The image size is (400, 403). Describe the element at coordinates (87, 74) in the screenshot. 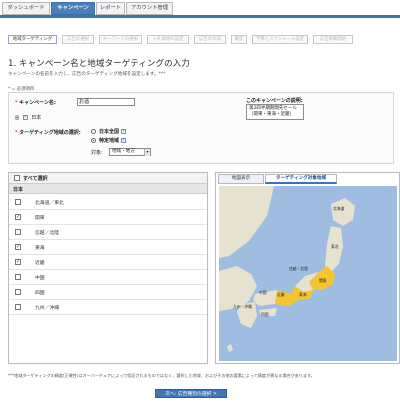

I see `page-description: キャンペーンの名前を入力し、広告のターゲティング地域を設定します。***` at that location.